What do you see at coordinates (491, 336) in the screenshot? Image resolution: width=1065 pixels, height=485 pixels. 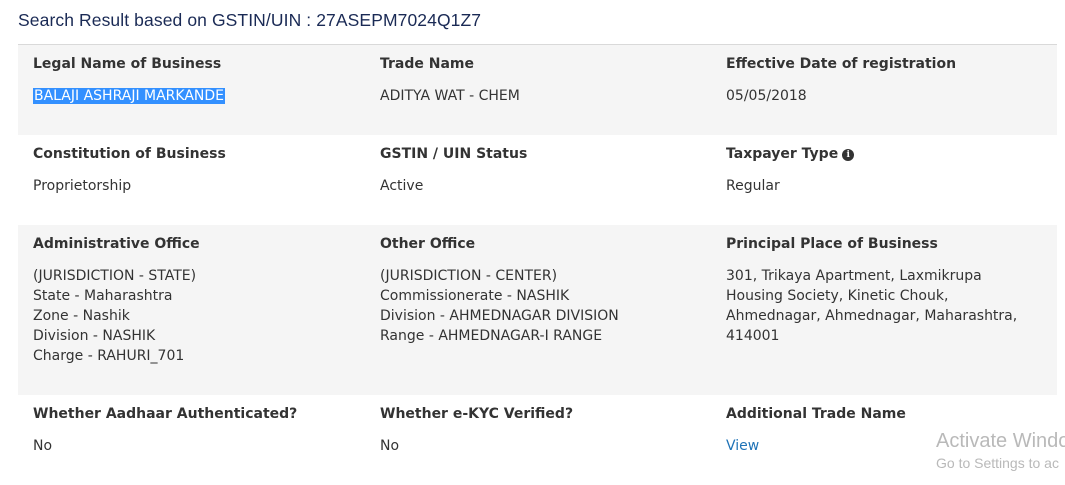 I see `other-office-line: Range - AHMEDNAGAR-I RANGE` at bounding box center [491, 336].